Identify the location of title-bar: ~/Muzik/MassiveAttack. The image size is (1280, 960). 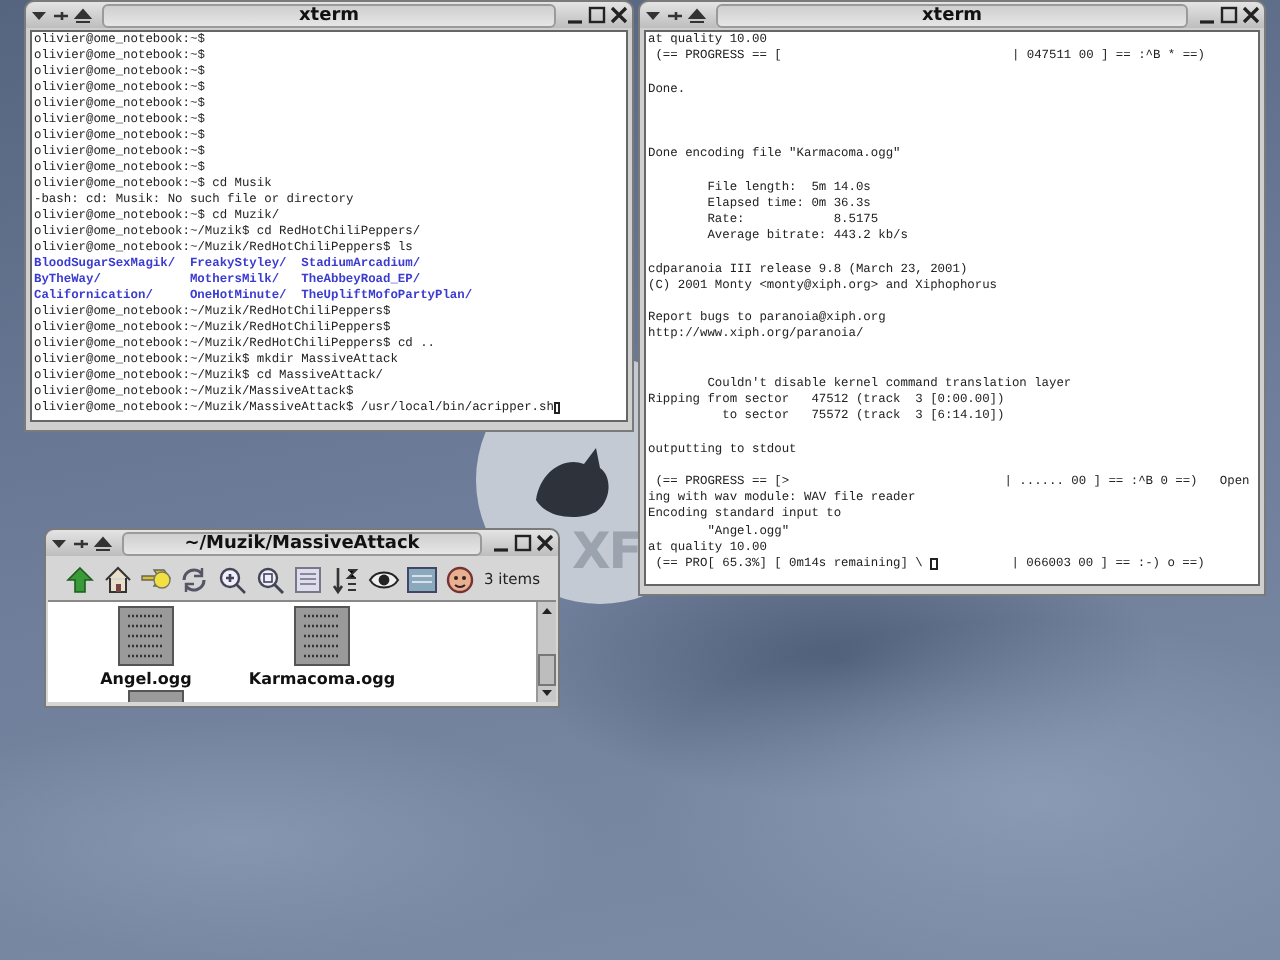
(302, 543).